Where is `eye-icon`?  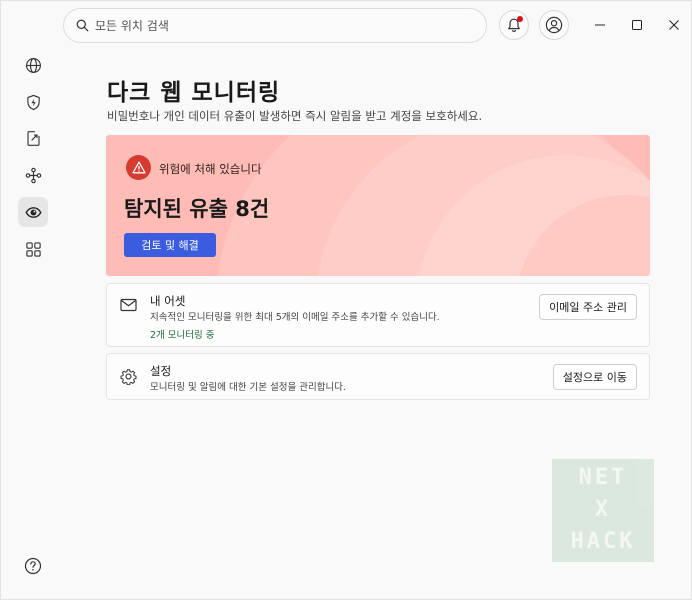
eye-icon is located at coordinates (33, 212).